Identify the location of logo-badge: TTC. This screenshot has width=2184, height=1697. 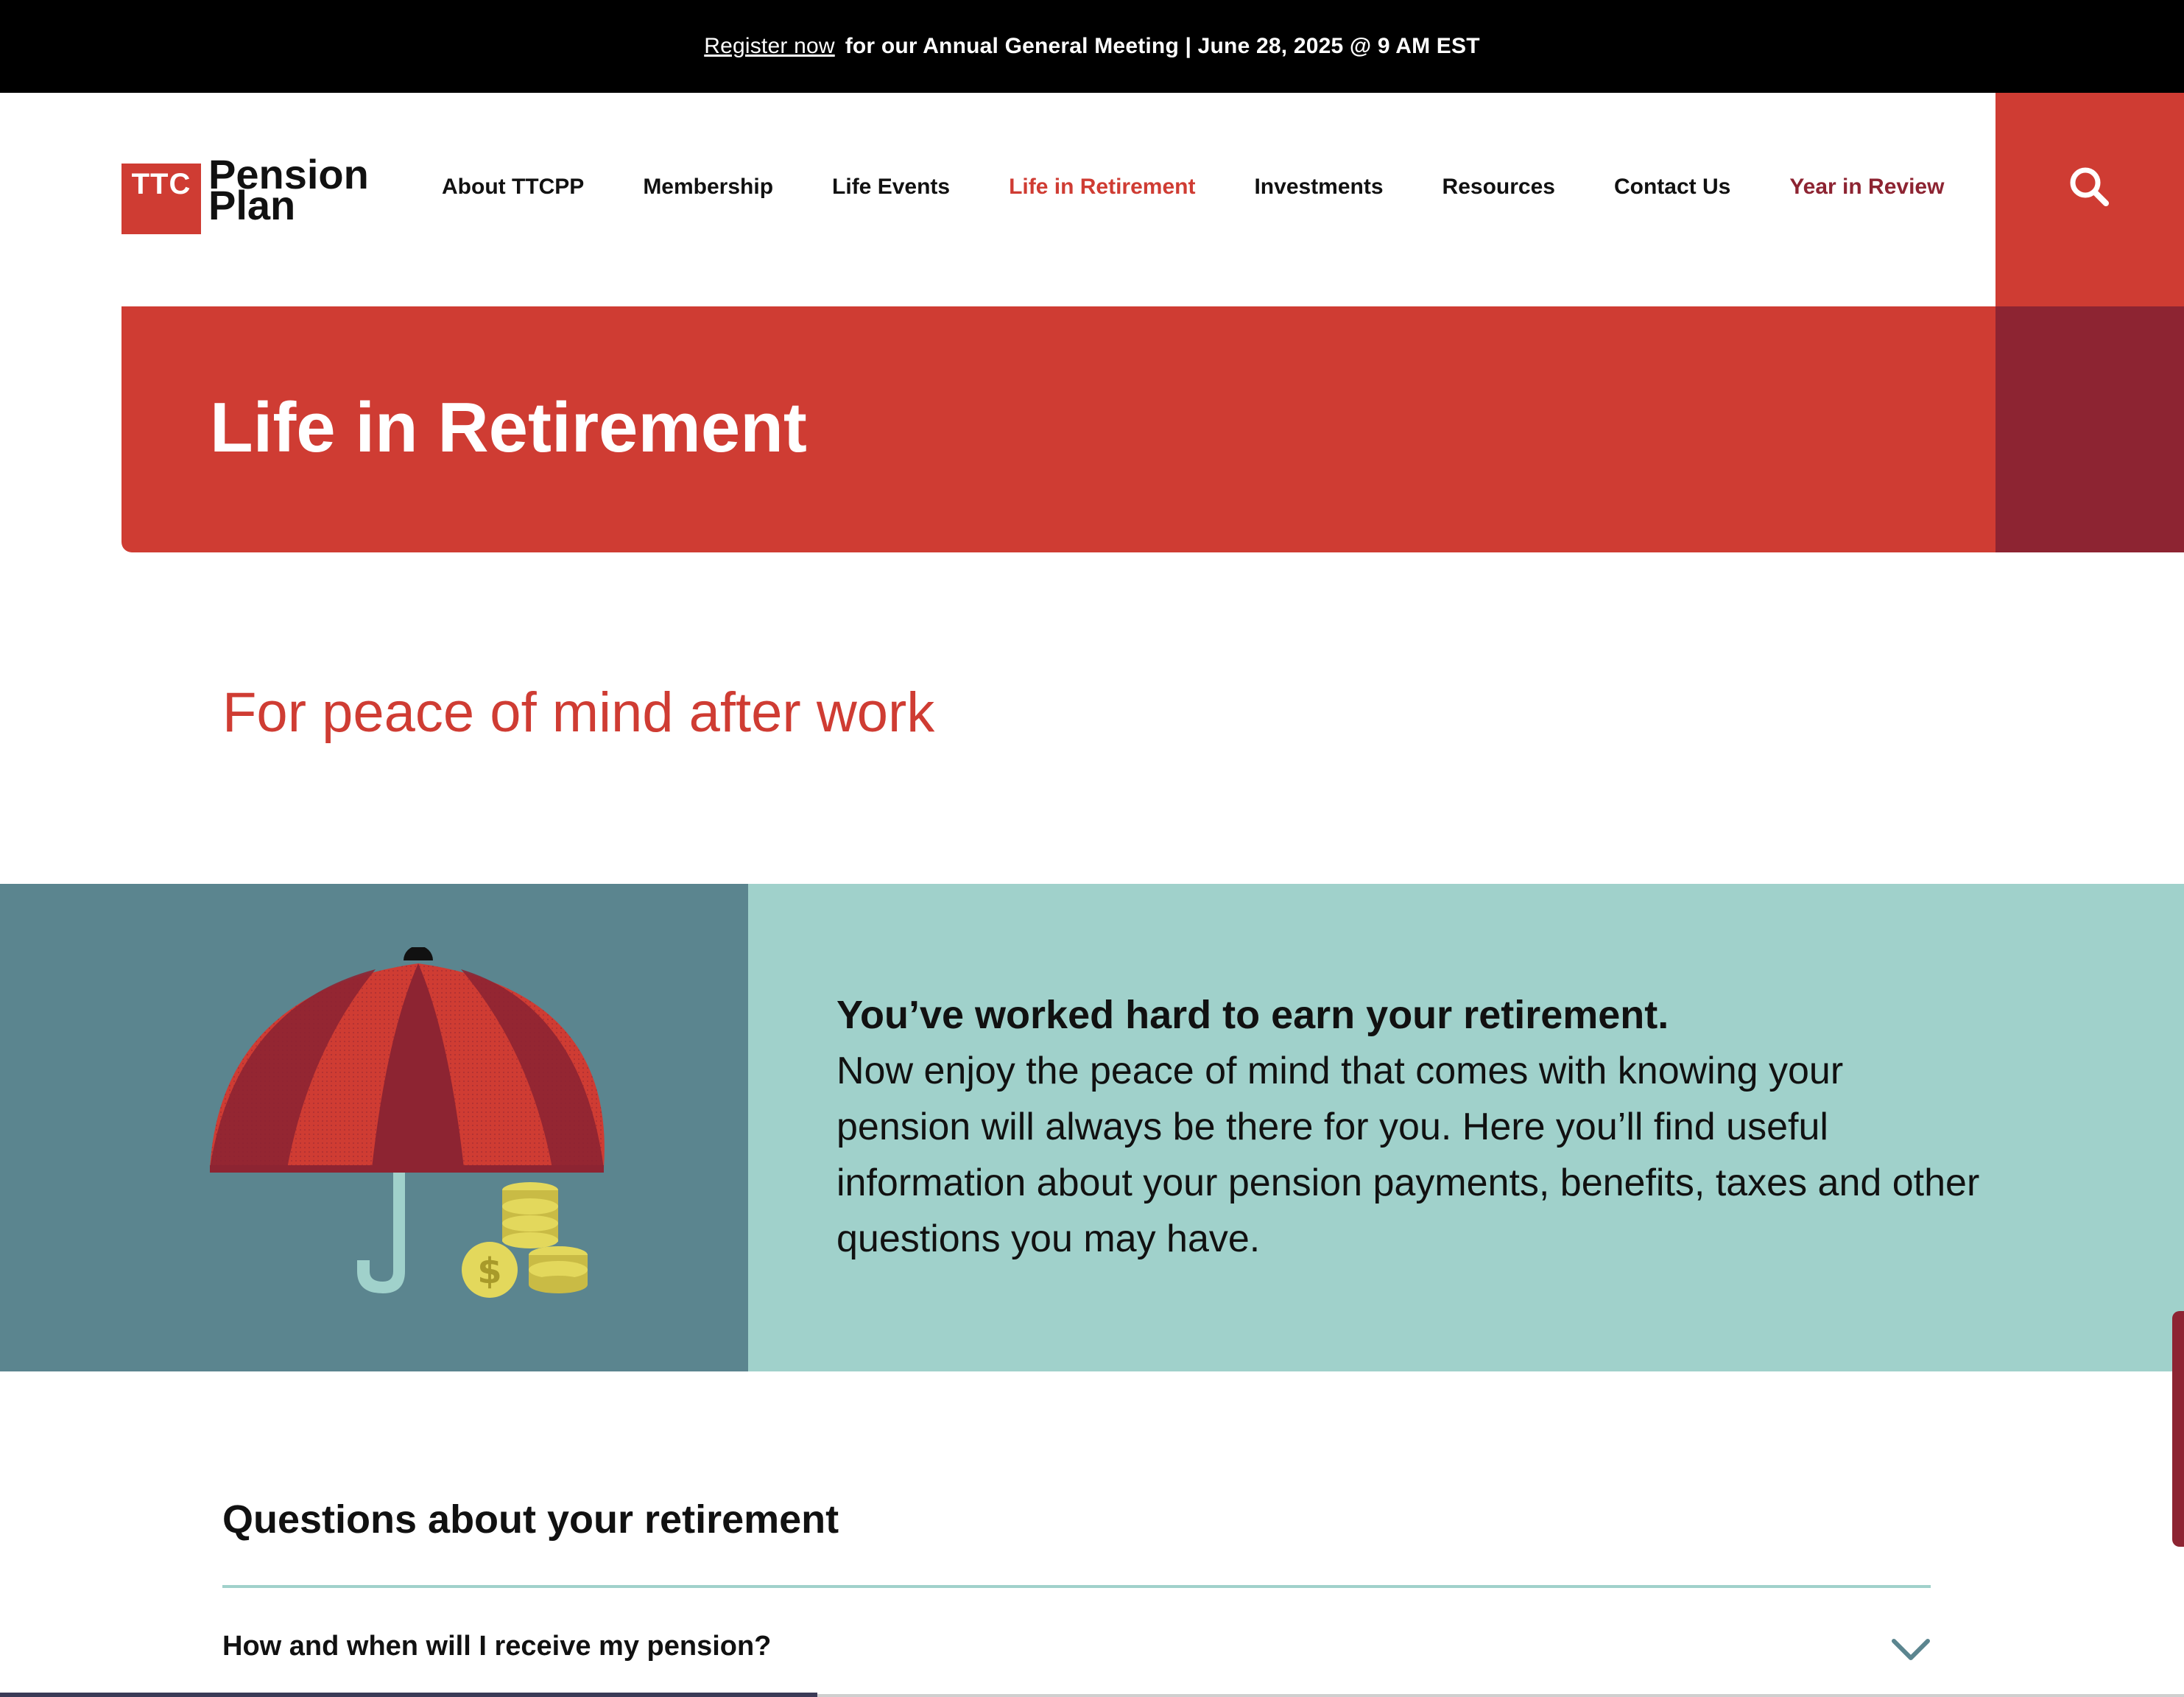
(161, 199).